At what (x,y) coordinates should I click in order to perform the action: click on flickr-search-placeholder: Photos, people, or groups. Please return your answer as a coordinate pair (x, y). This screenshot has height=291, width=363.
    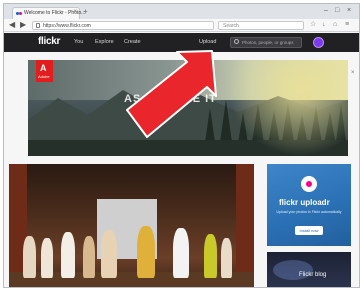
    Looking at the image, I should click on (268, 42).